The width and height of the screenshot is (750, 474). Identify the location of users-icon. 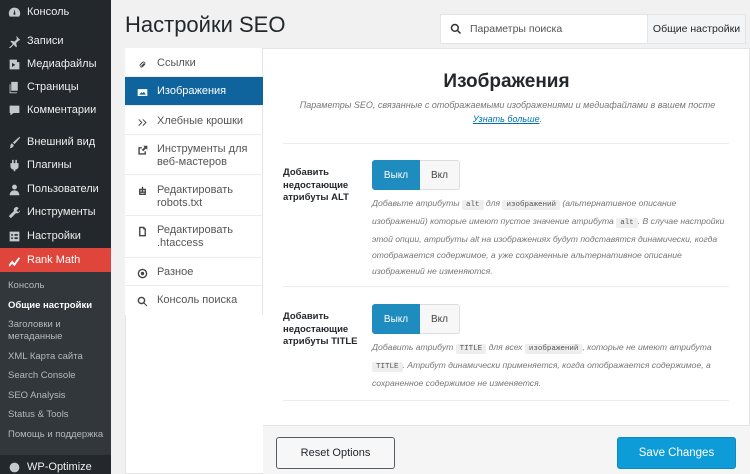
(14, 189).